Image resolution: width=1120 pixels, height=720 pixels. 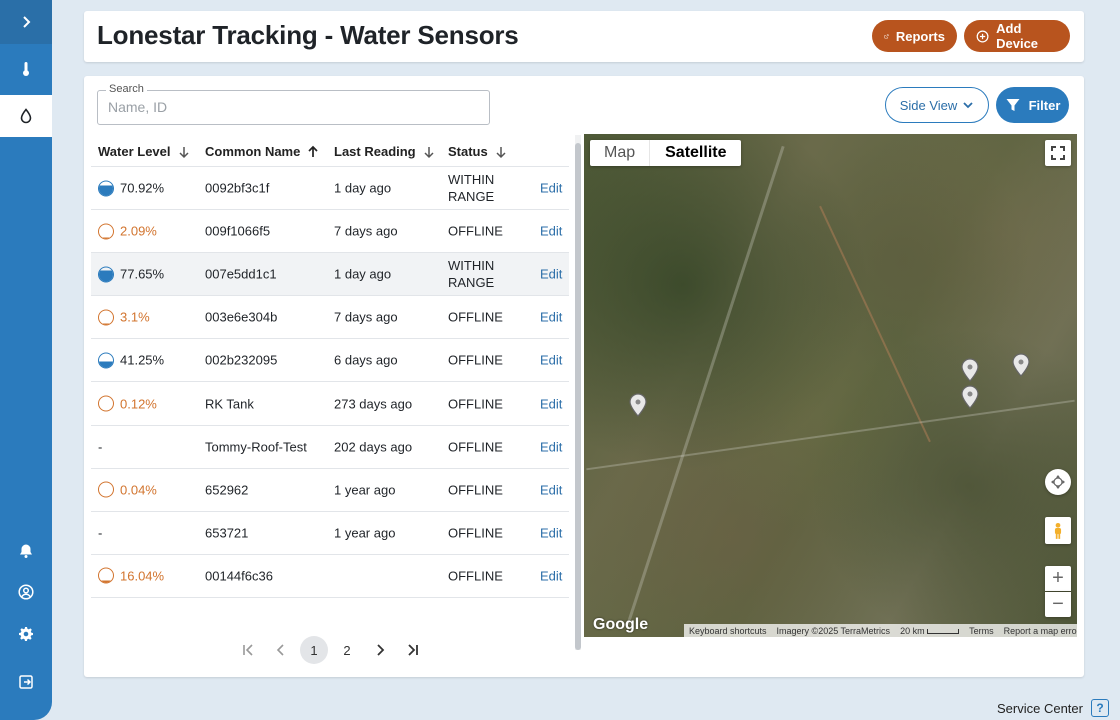 I want to click on column-header-water-level: Water Level, so click(x=144, y=151).